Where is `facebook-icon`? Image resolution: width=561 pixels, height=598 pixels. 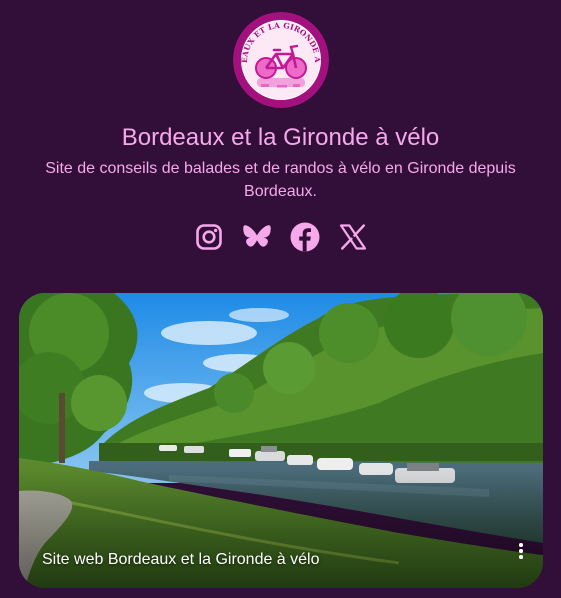 facebook-icon is located at coordinates (305, 237).